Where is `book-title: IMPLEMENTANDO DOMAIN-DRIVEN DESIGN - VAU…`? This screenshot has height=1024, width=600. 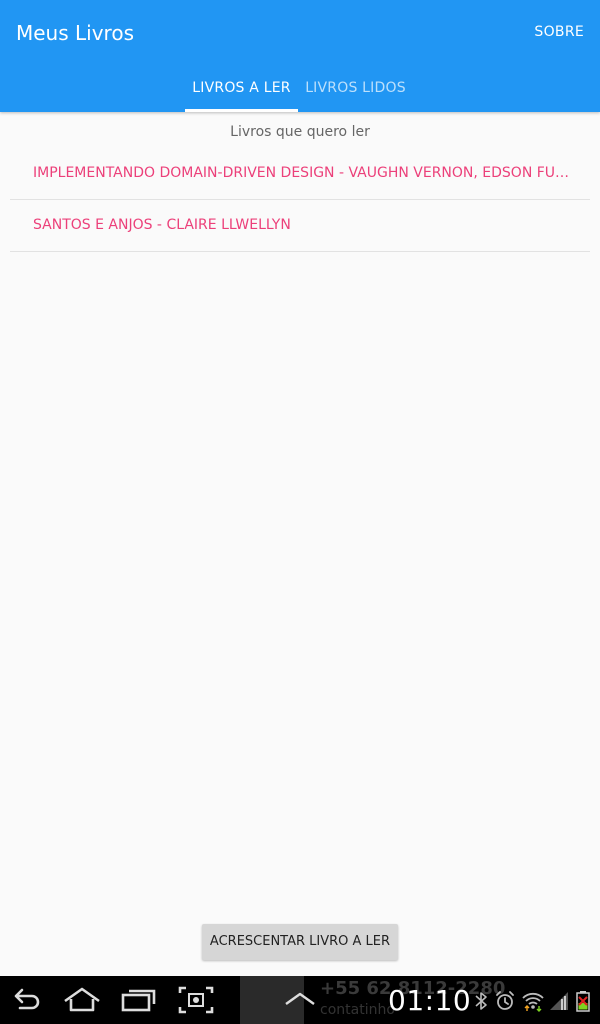
book-title: IMPLEMENTANDO DOMAIN-DRIVEN DESIGN - VAU… is located at coordinates (303, 173).